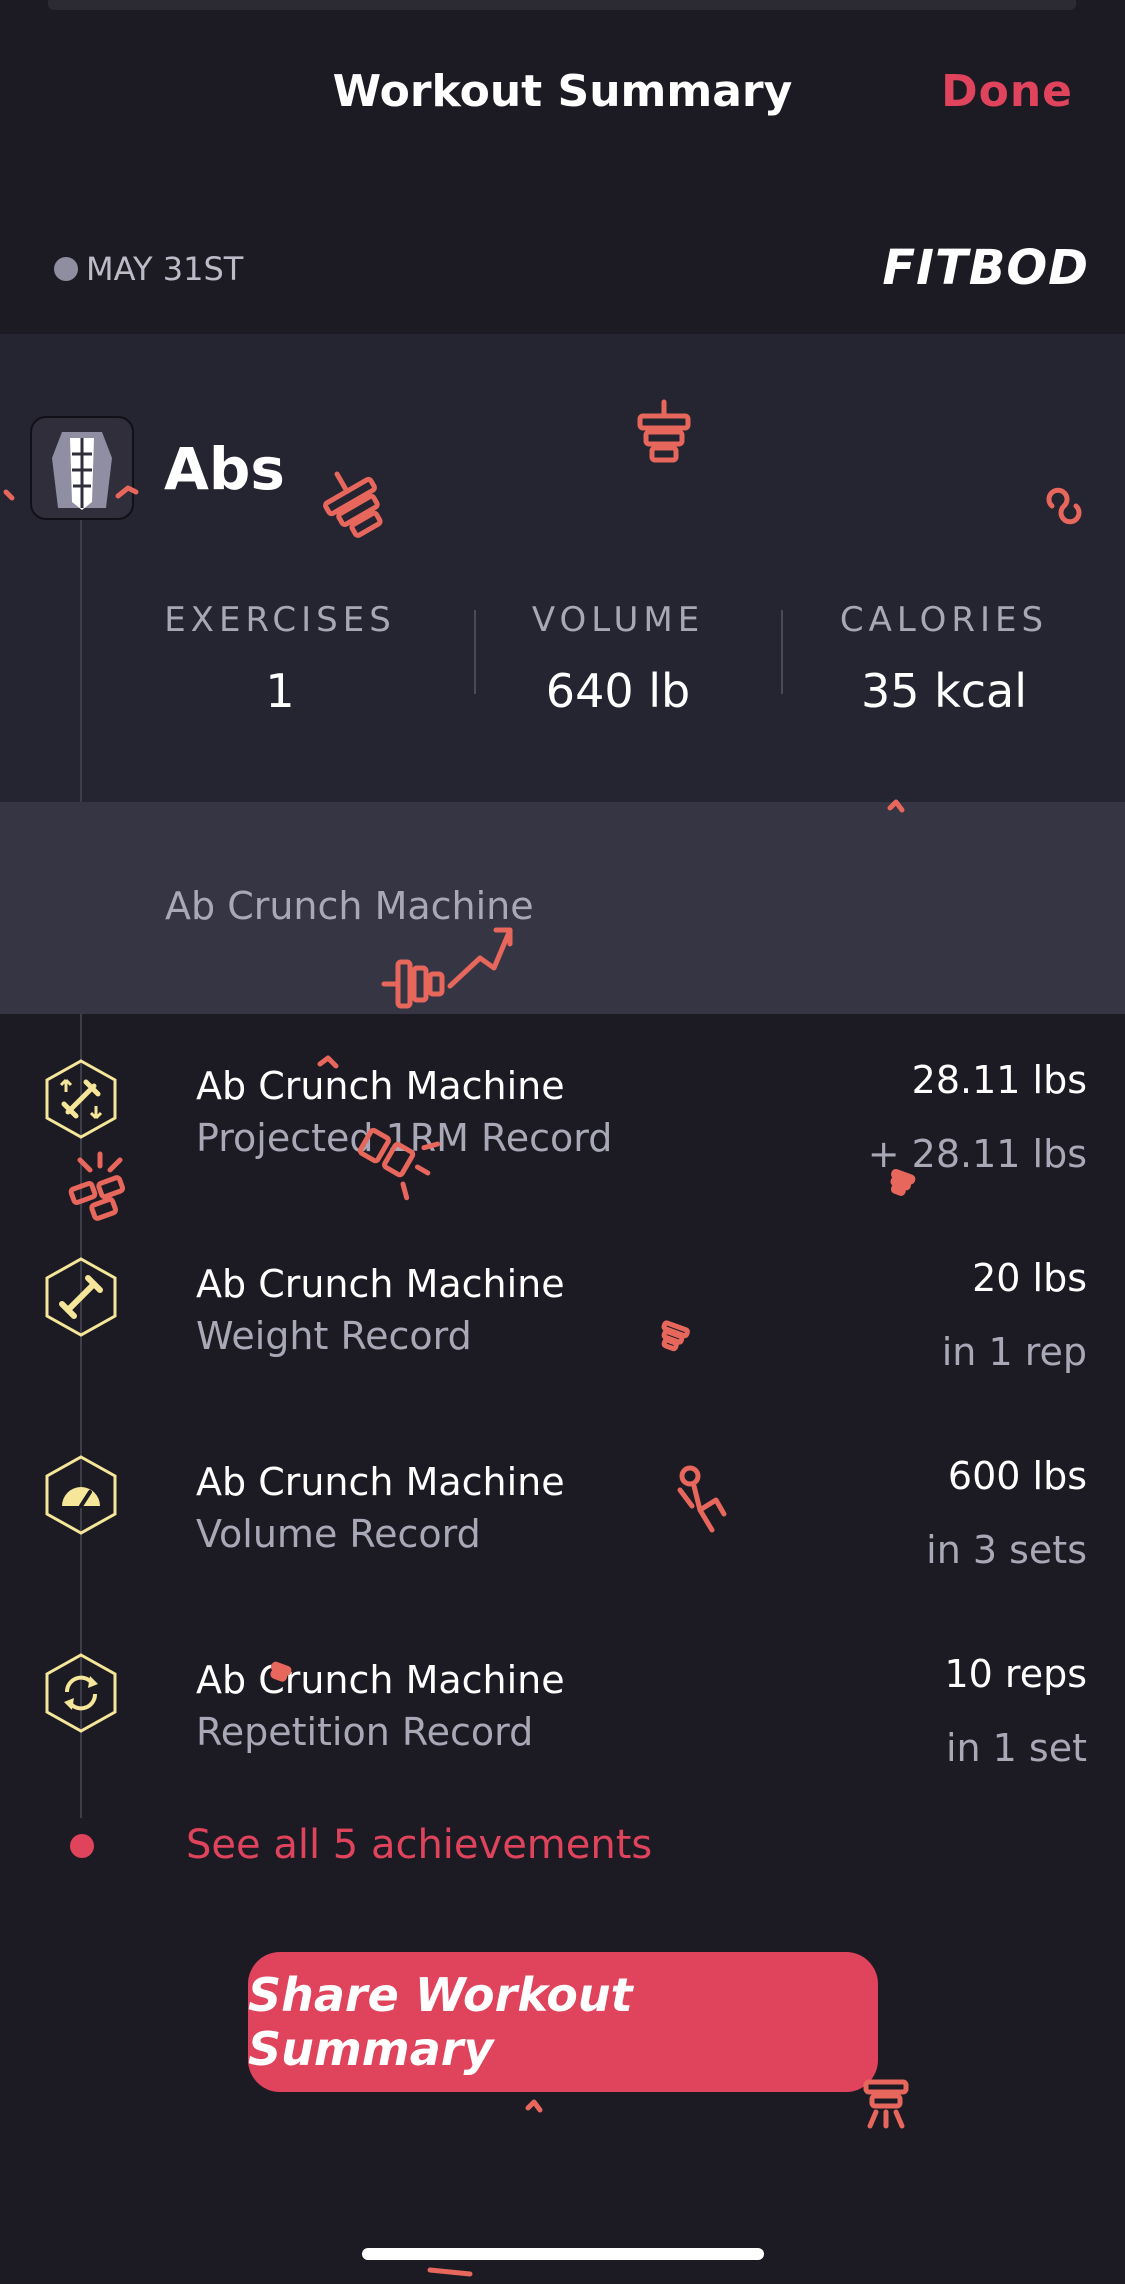 The image size is (1125, 2284). What do you see at coordinates (280, 620) in the screenshot?
I see `stat-label: EXERCISES` at bounding box center [280, 620].